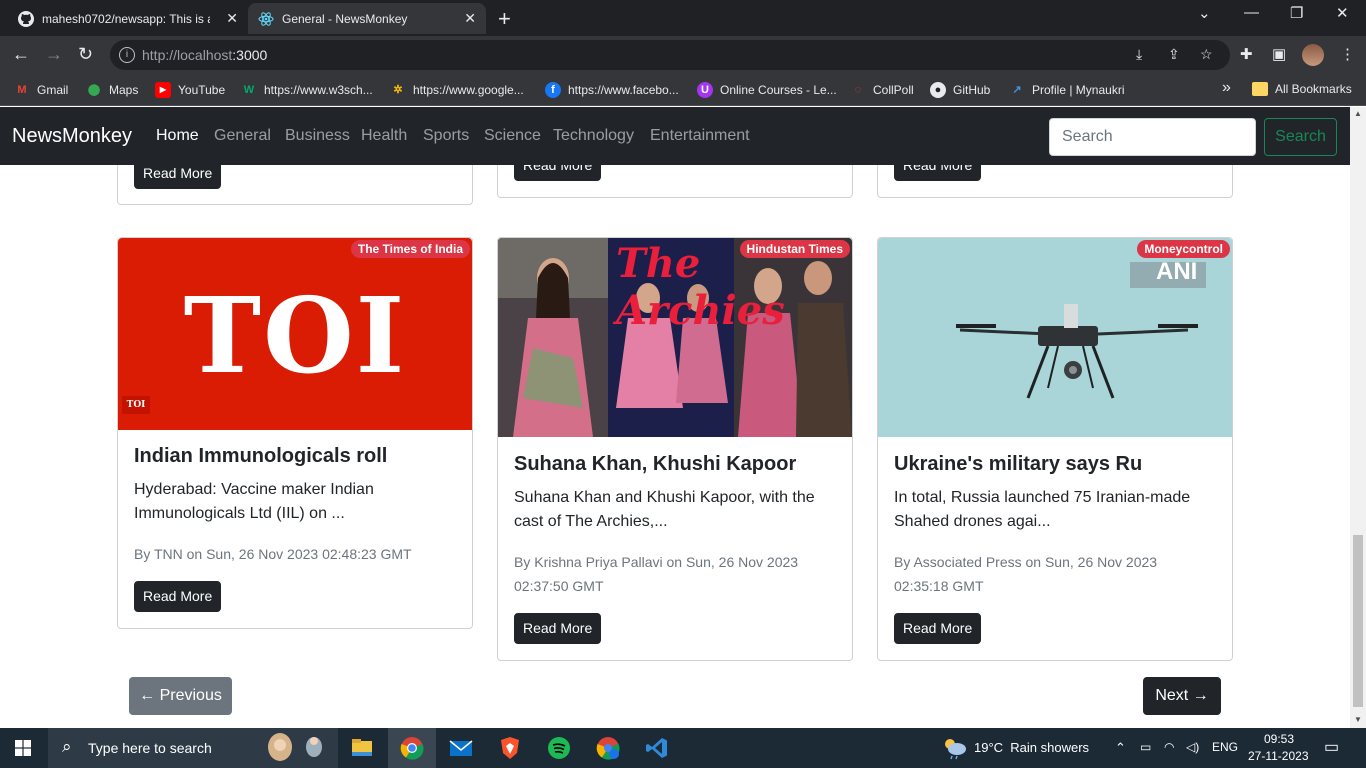 This screenshot has width=1366, height=768. Describe the element at coordinates (163, 90) in the screenshot. I see `youtube-icon: ▶` at that location.